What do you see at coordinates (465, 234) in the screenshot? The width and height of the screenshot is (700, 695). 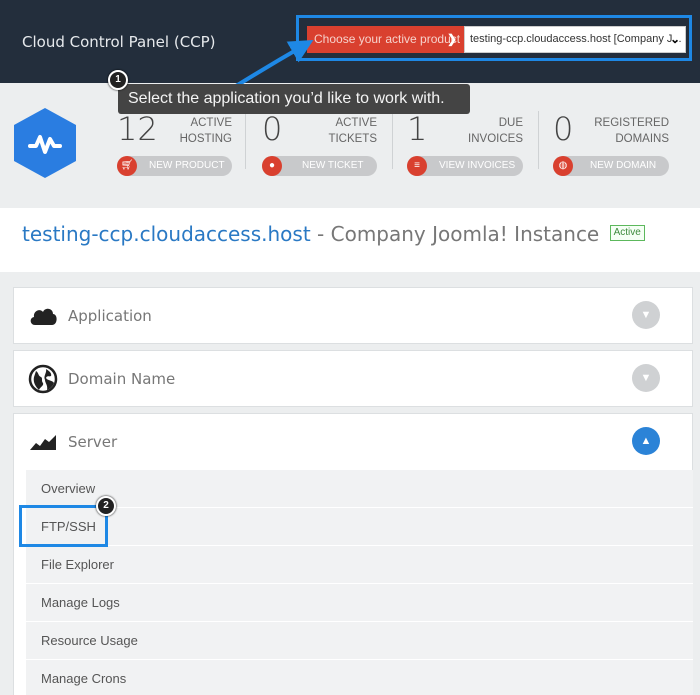 I see `instance-name: Company Joomla! Instance` at bounding box center [465, 234].